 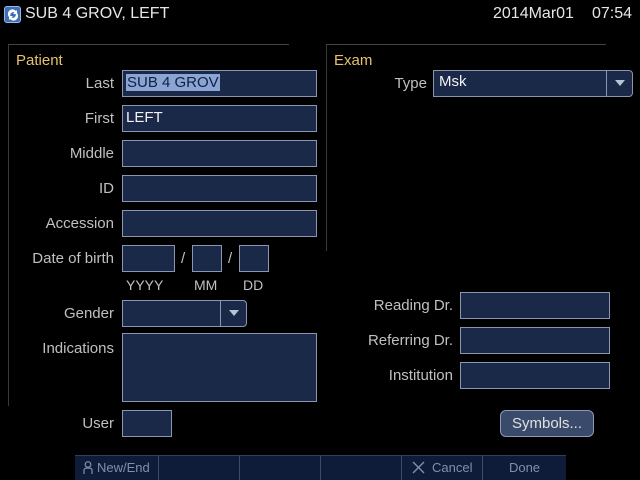 I want to click on time-display: 07:54, so click(x=612, y=13).